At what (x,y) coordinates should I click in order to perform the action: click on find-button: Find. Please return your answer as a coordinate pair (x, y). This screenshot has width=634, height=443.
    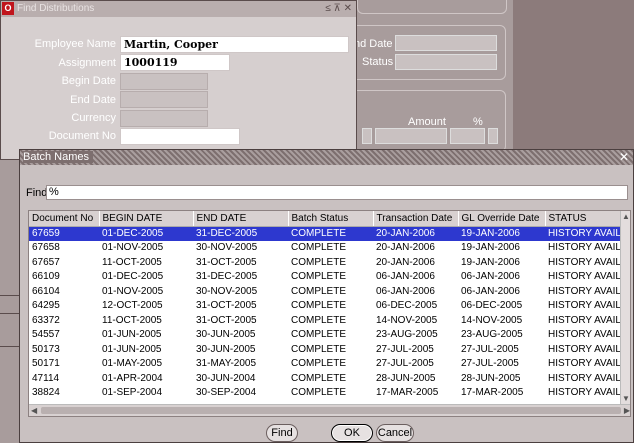
    Looking at the image, I should click on (282, 433).